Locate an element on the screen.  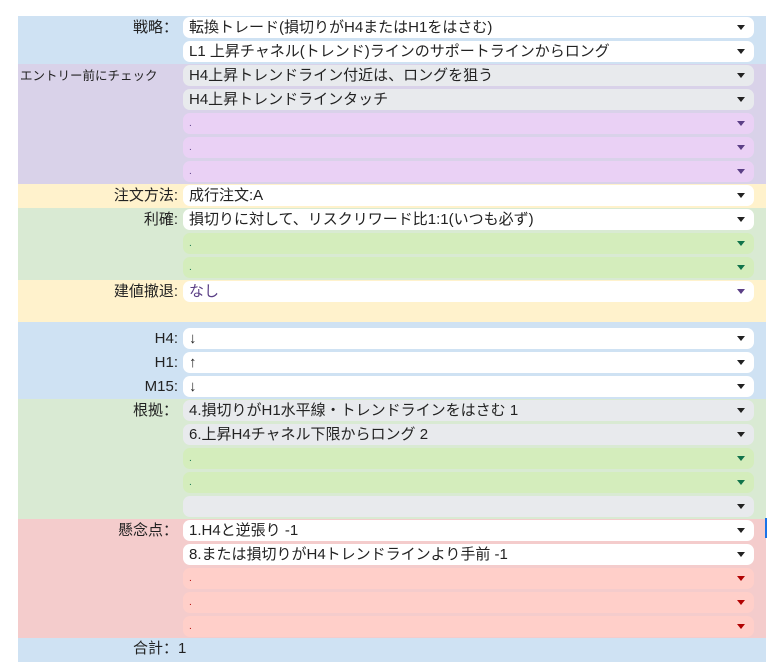
withdraw-dropdown: なし is located at coordinates (468, 291).